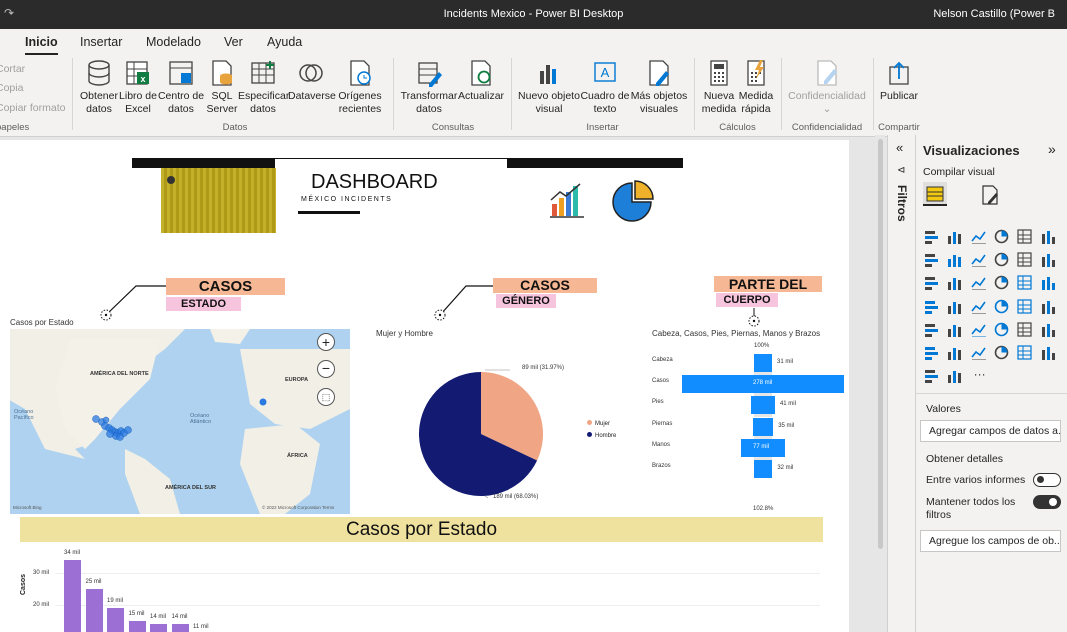  Describe the element at coordinates (312, 81) in the screenshot. I see `dataverse-button: Dataverse` at that location.